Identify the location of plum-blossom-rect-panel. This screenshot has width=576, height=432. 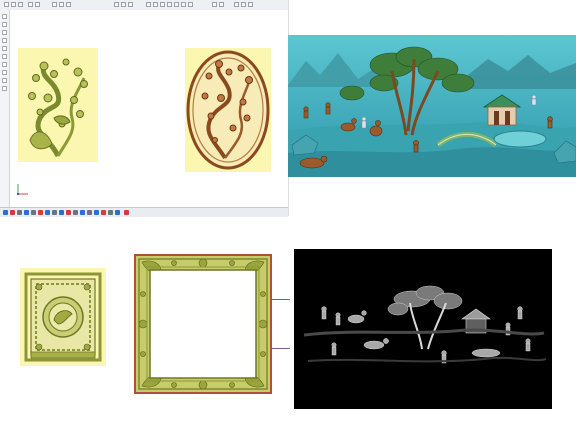
(58, 105).